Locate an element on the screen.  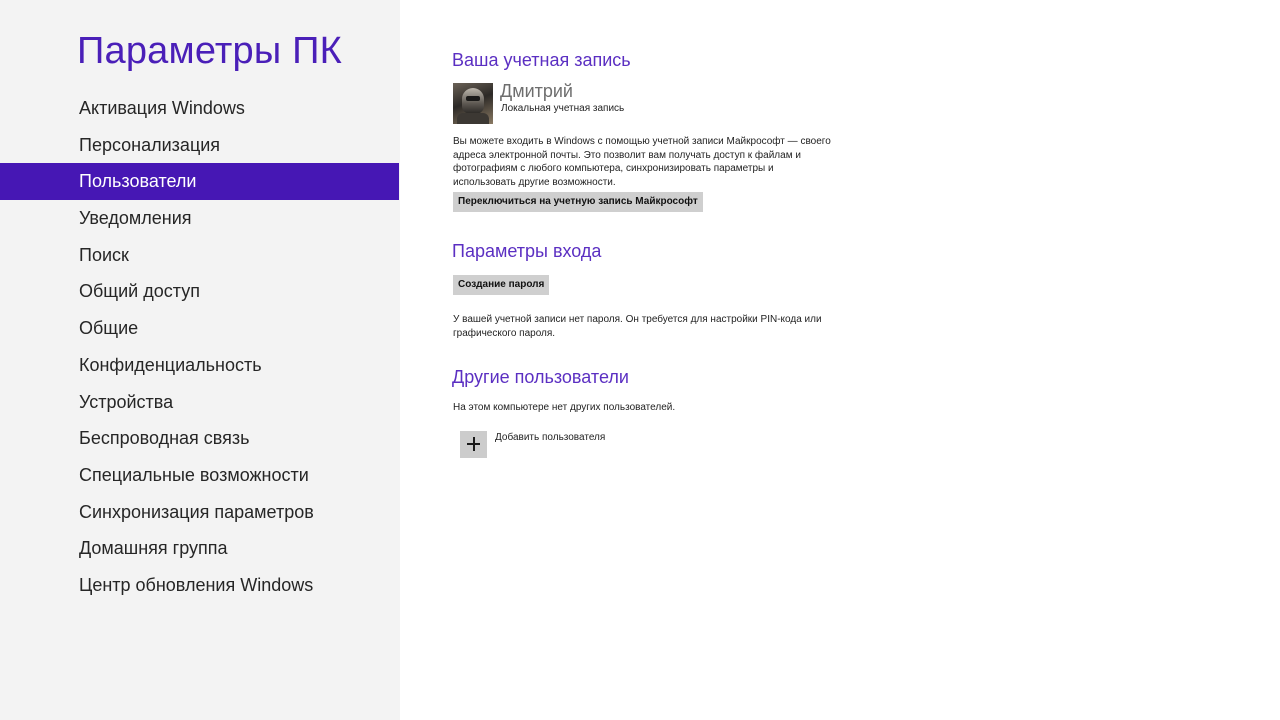
add-user-row: Добавить пользователя is located at coordinates (610, 444).